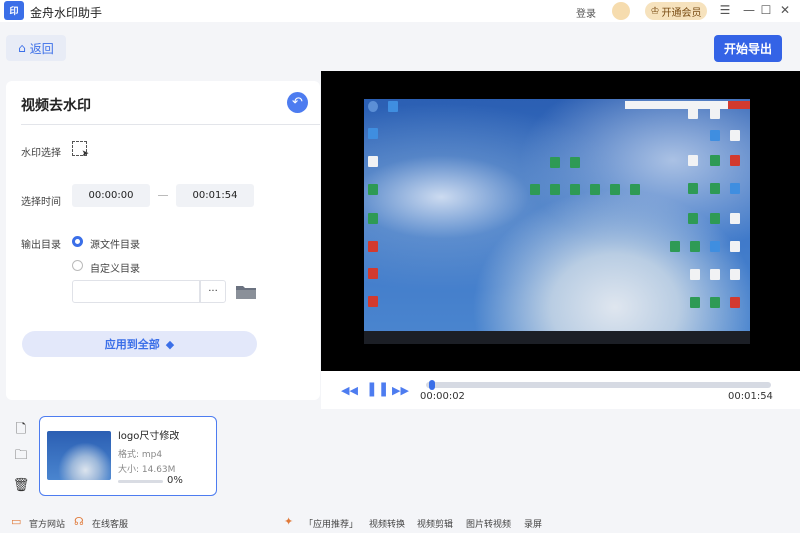 Image resolution: width=800 pixels, height=533 pixels. I want to click on back-label: 返回, so click(41, 48).